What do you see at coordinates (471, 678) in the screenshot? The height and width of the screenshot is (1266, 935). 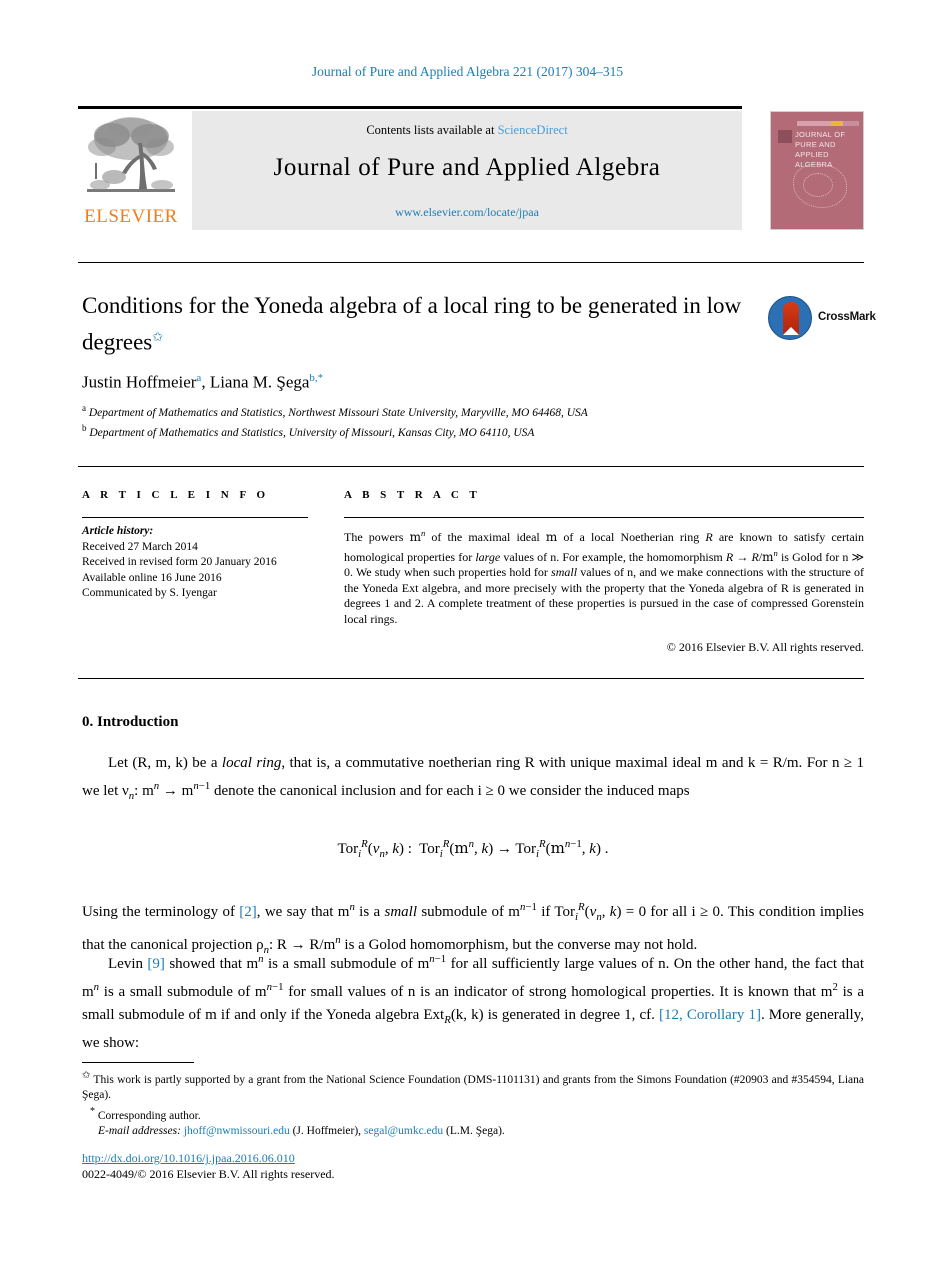 I see `info-bottom-rule` at bounding box center [471, 678].